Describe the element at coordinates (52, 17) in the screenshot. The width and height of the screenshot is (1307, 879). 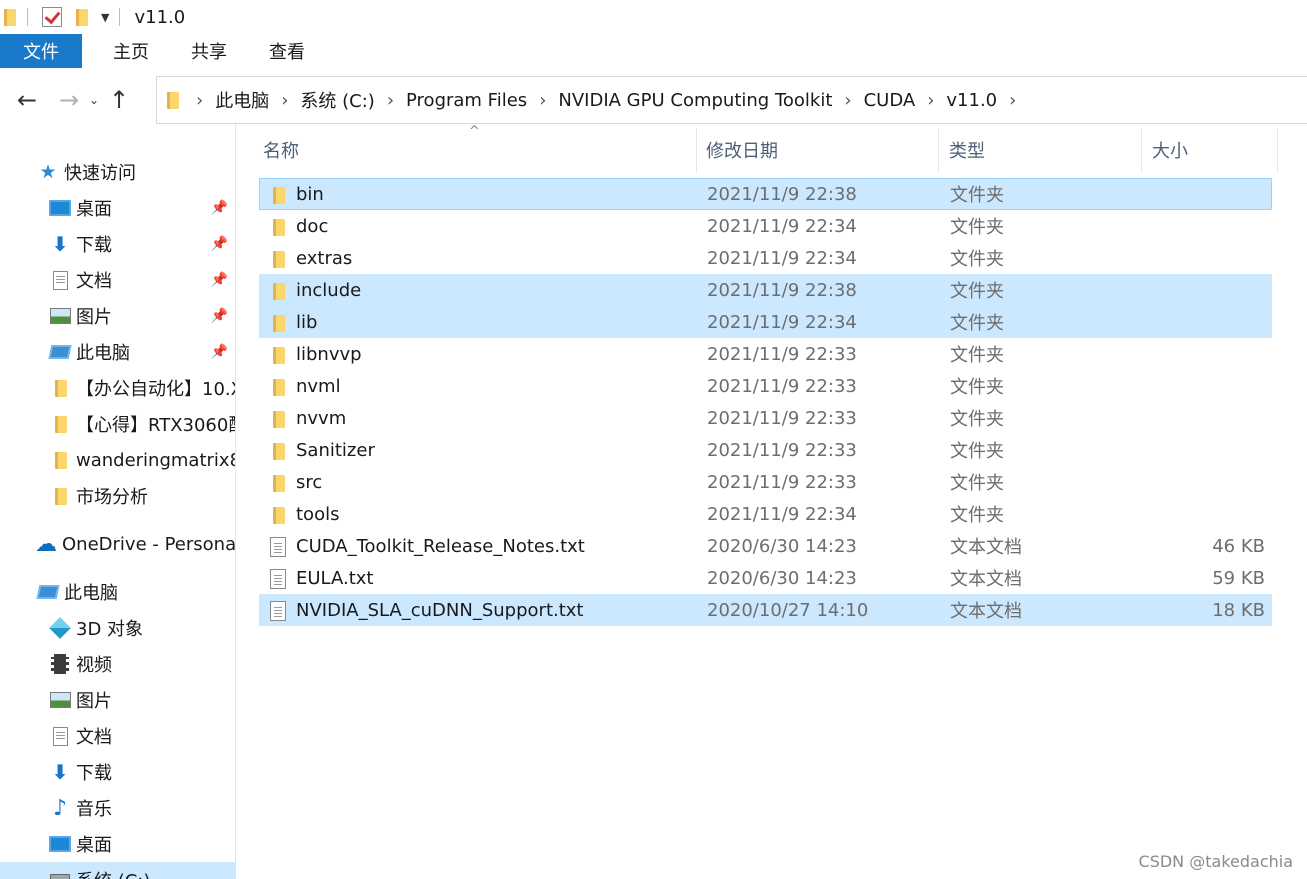
I see `properties-icon` at that location.